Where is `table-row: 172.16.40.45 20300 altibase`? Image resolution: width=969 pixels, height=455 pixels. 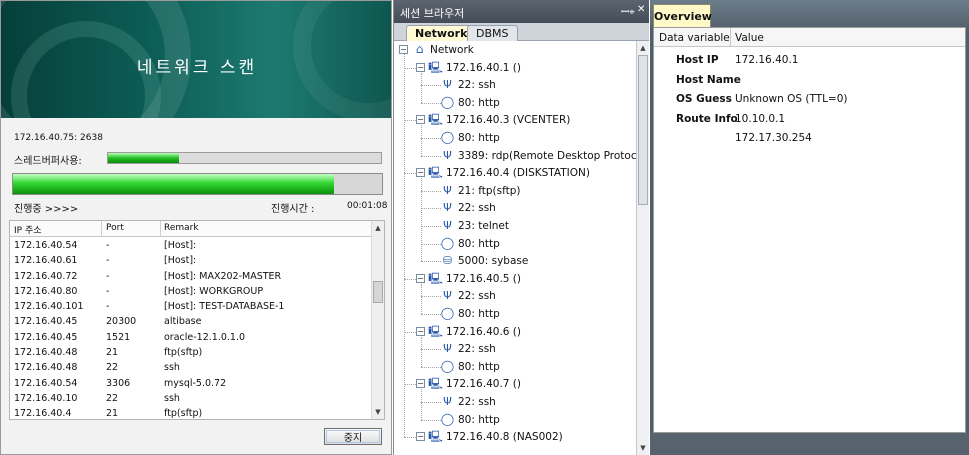 table-row: 172.16.40.45 20300 altibase is located at coordinates (191, 322).